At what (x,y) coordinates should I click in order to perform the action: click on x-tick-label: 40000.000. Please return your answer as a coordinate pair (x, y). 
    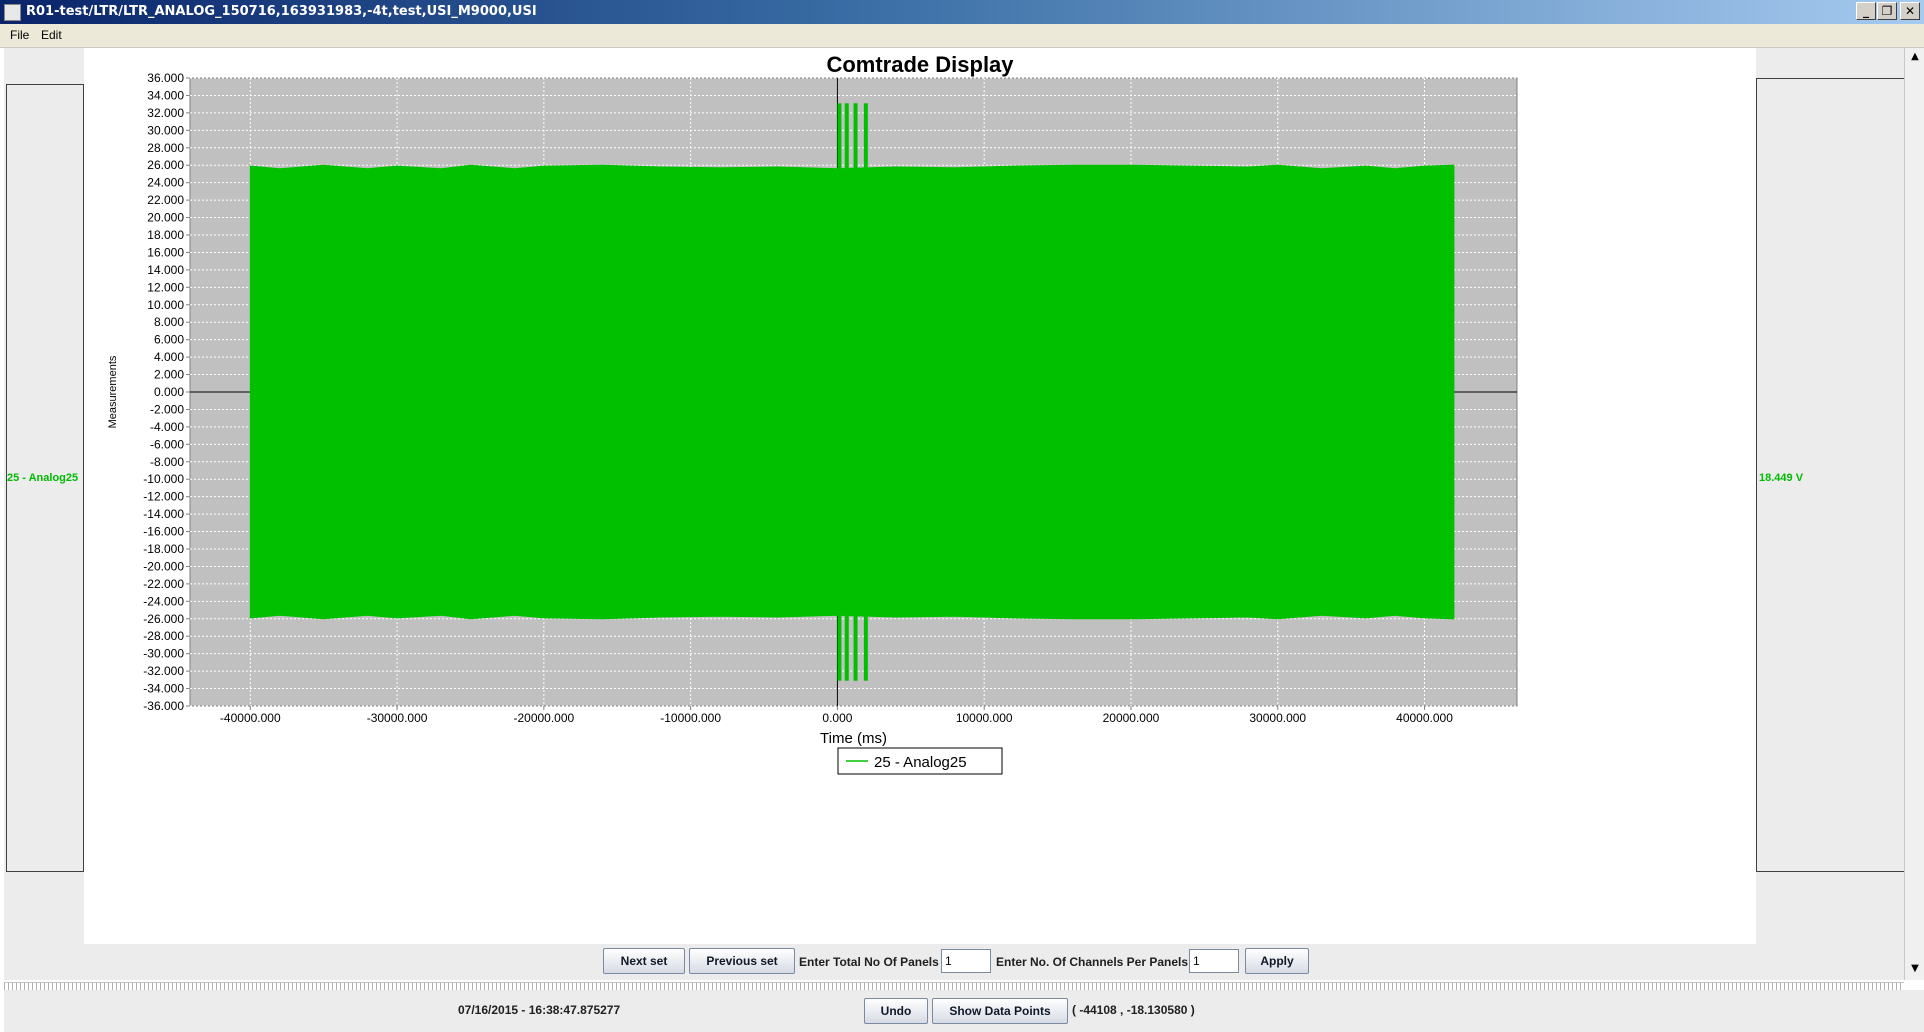
    Looking at the image, I should click on (1424, 718).